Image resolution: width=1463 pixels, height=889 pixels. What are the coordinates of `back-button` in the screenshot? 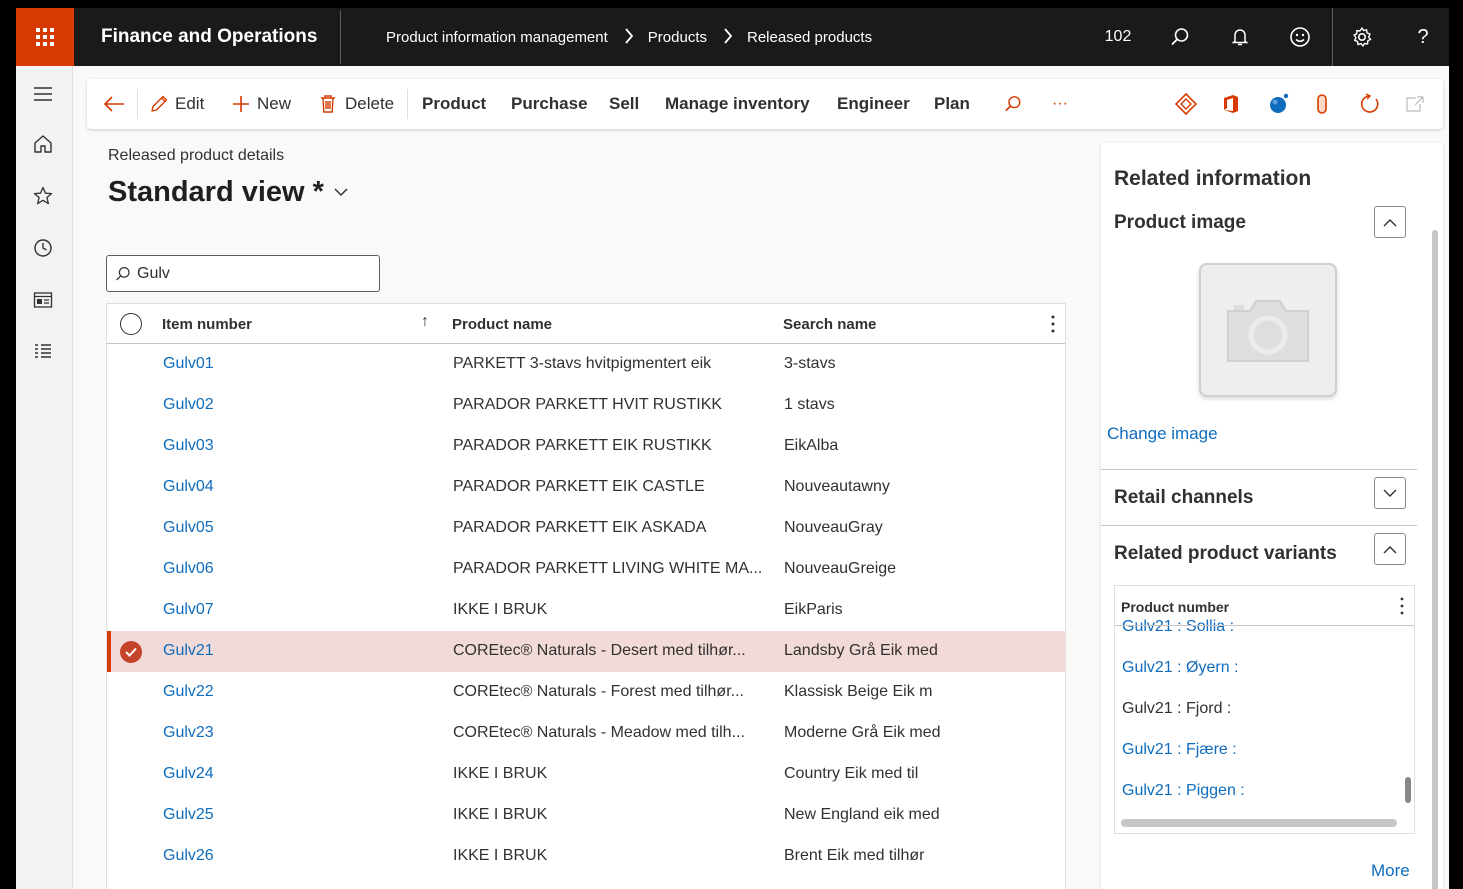 It's located at (114, 104).